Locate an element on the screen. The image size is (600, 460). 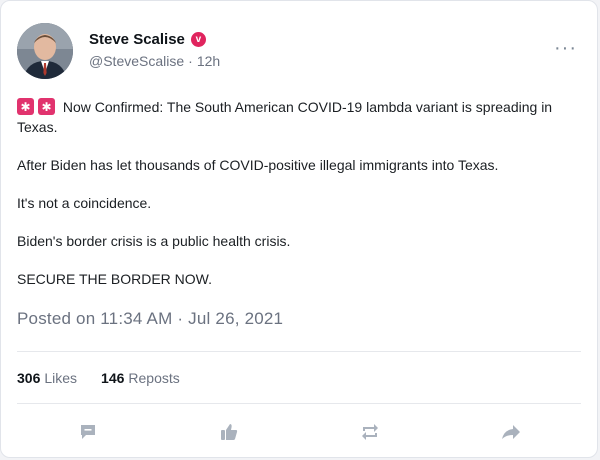
like-icon is located at coordinates (229, 432).